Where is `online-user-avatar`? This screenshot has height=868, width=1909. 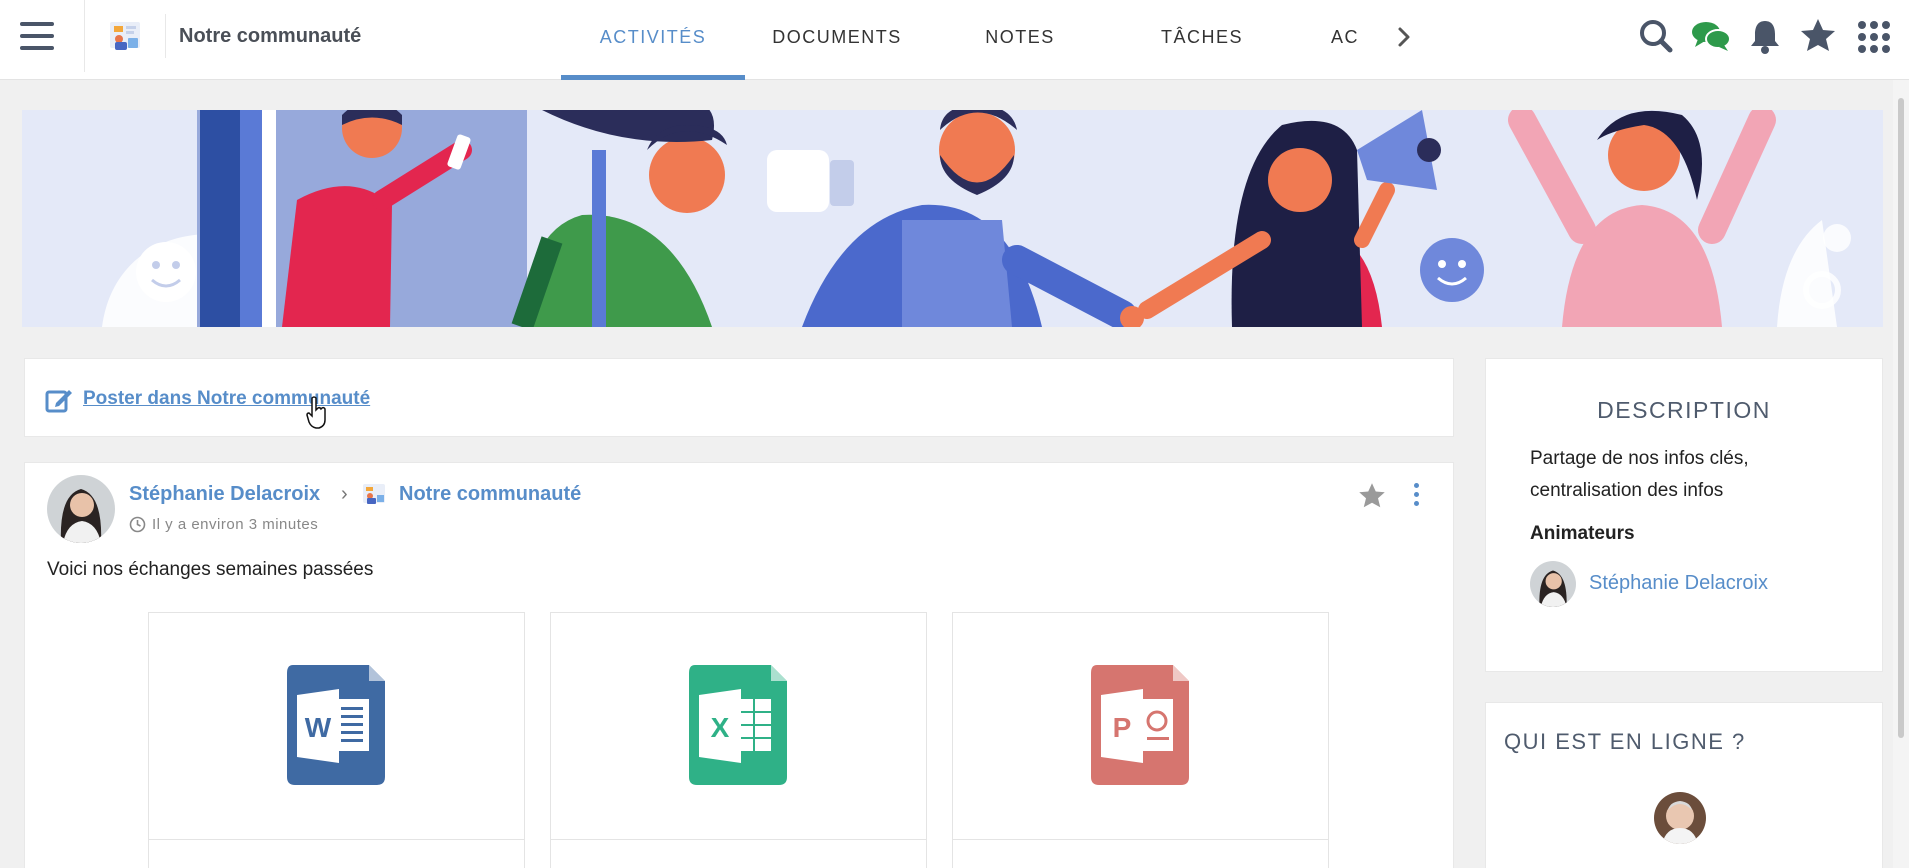 online-user-avatar is located at coordinates (1680, 818).